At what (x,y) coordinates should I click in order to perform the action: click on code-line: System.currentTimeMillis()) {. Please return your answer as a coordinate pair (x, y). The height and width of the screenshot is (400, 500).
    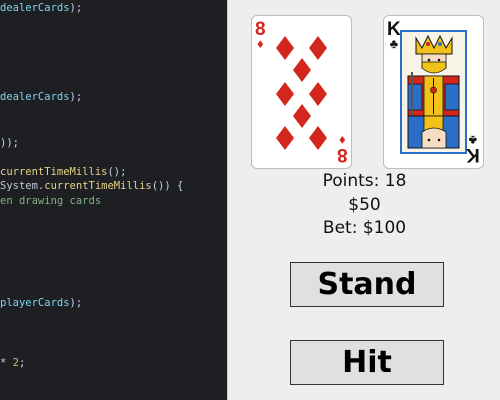
    Looking at the image, I should click on (92, 186).